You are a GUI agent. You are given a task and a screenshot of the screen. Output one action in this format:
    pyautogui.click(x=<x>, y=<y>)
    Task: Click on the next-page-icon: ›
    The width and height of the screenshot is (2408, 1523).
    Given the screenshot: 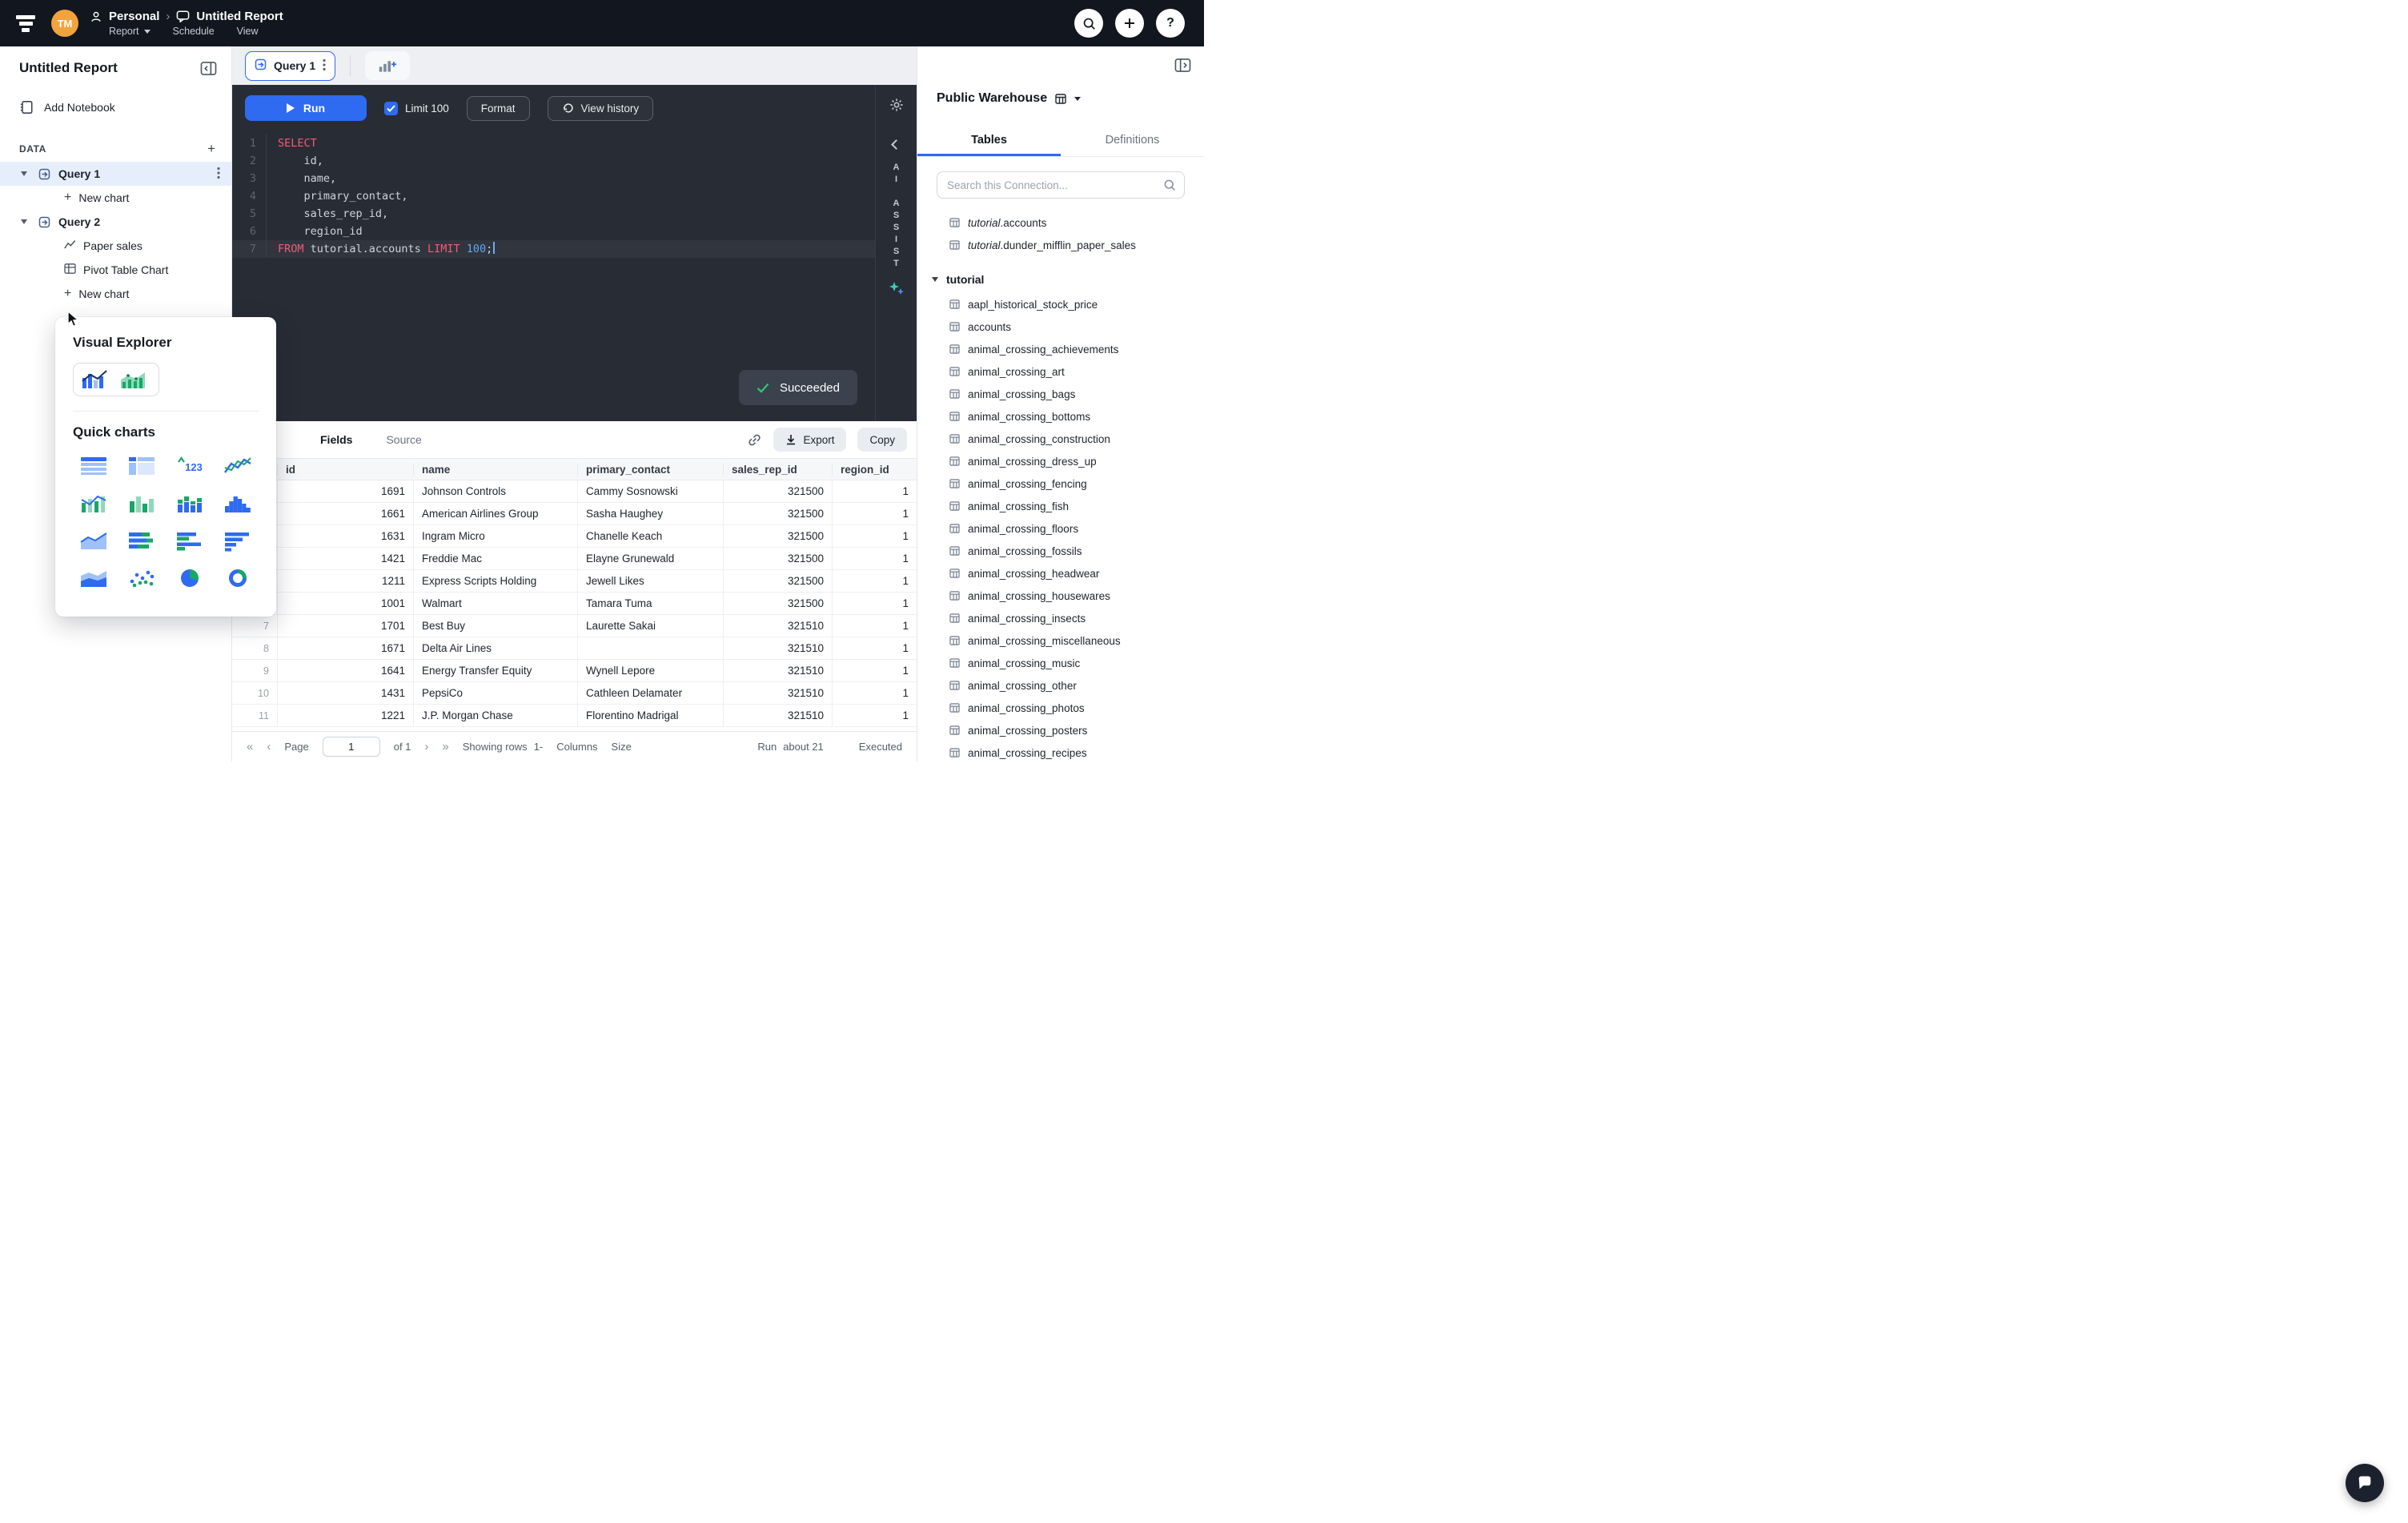 What is the action you would take?
    pyautogui.click(x=426, y=746)
    